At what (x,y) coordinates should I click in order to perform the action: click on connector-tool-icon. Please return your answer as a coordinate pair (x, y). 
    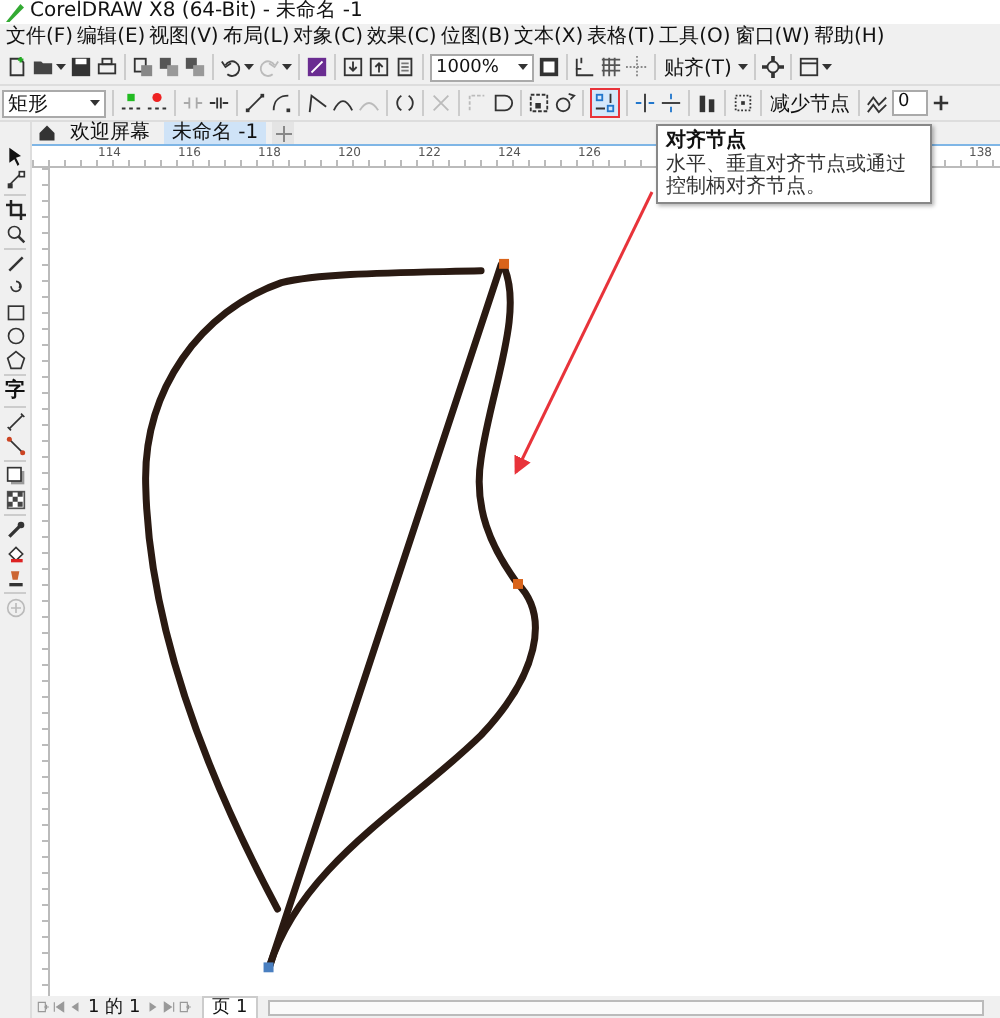
    Looking at the image, I should click on (15, 446).